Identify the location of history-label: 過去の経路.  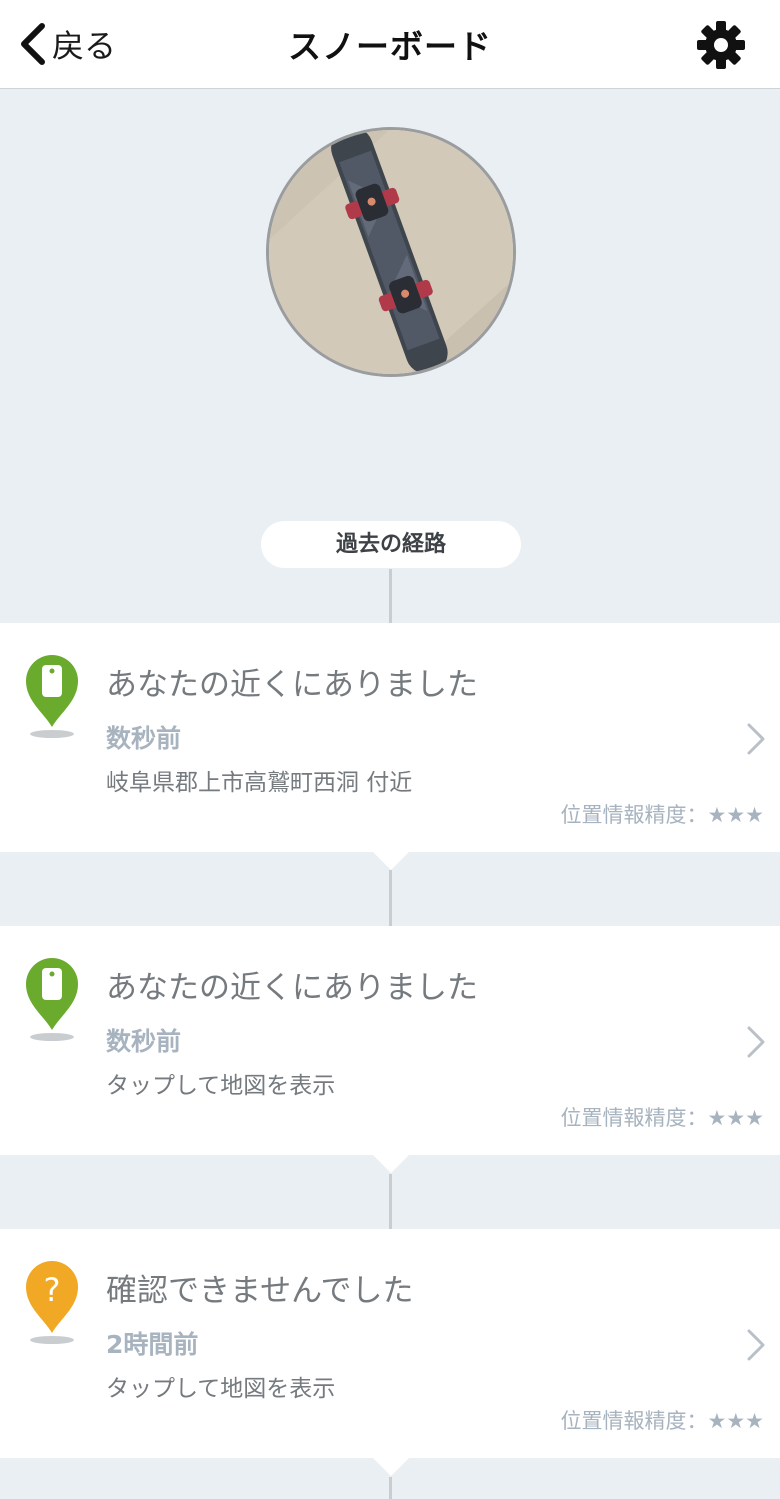
(391, 544).